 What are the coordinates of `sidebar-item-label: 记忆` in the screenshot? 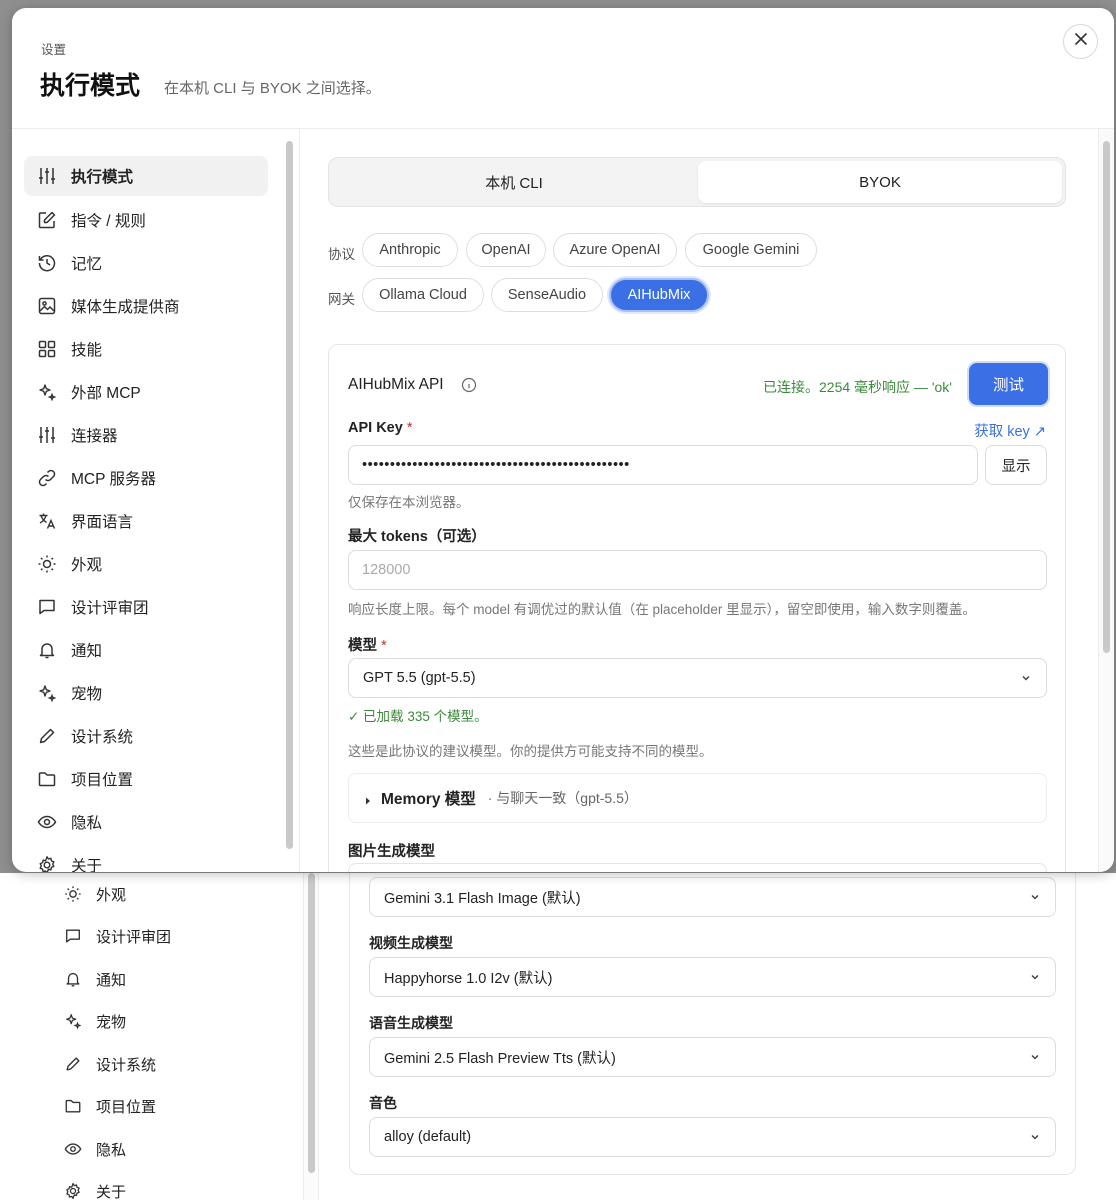 It's located at (87, 264).